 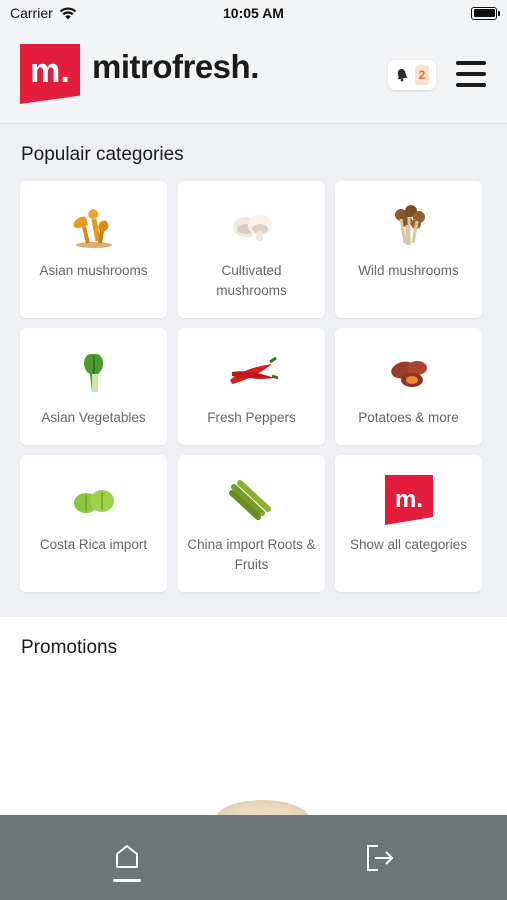 What do you see at coordinates (485, 13) in the screenshot?
I see `battery-icon` at bounding box center [485, 13].